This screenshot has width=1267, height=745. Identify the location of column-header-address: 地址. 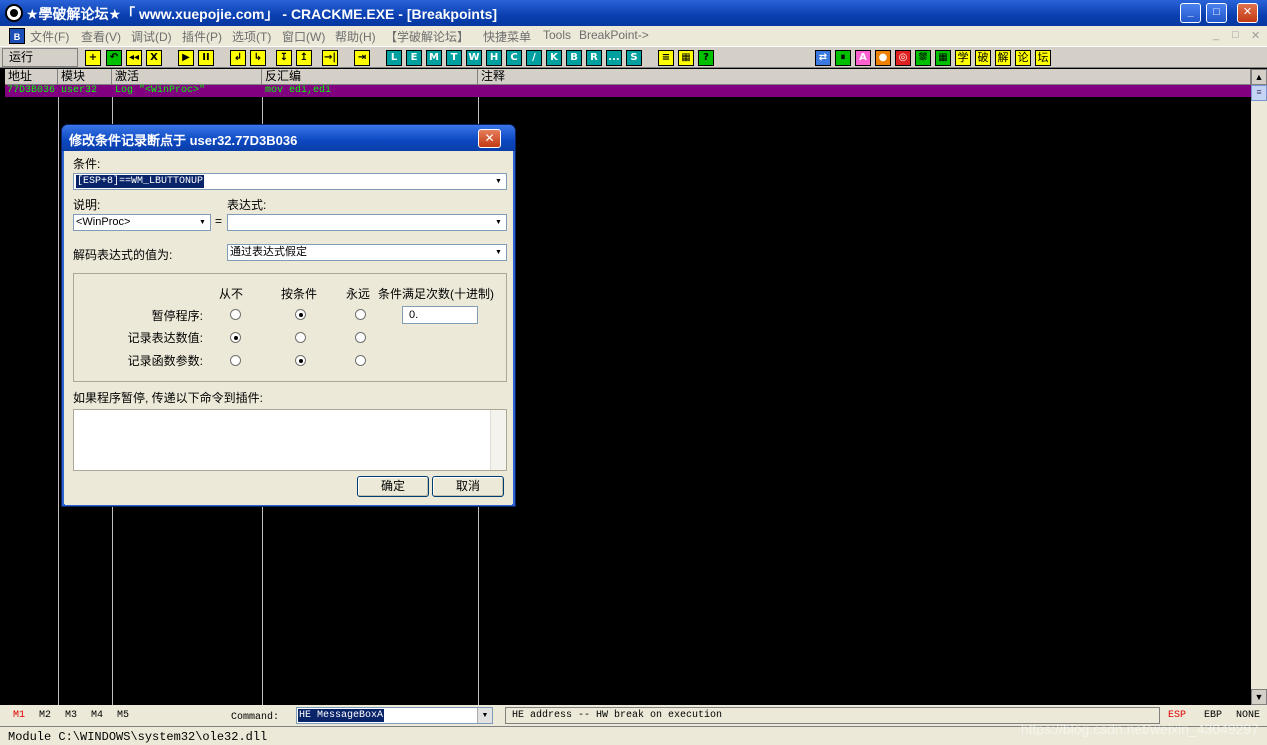
(31, 77).